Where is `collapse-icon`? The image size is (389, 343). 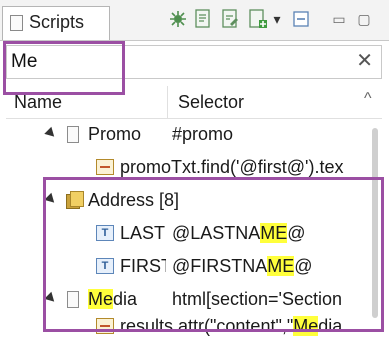
collapse-icon is located at coordinates (301, 19).